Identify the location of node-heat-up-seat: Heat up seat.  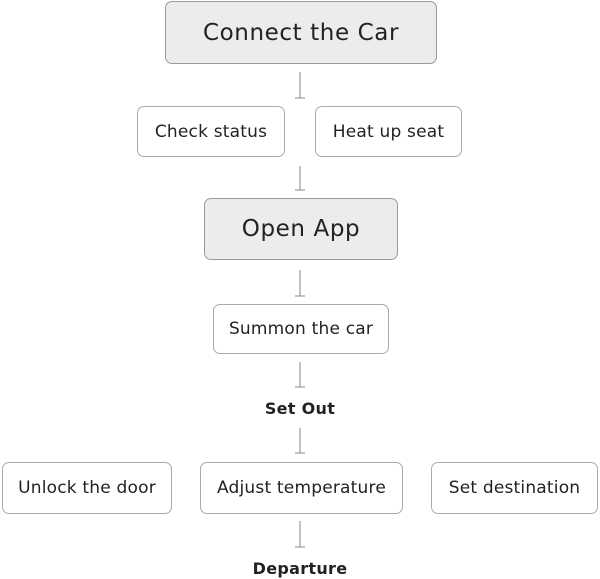
(388, 131).